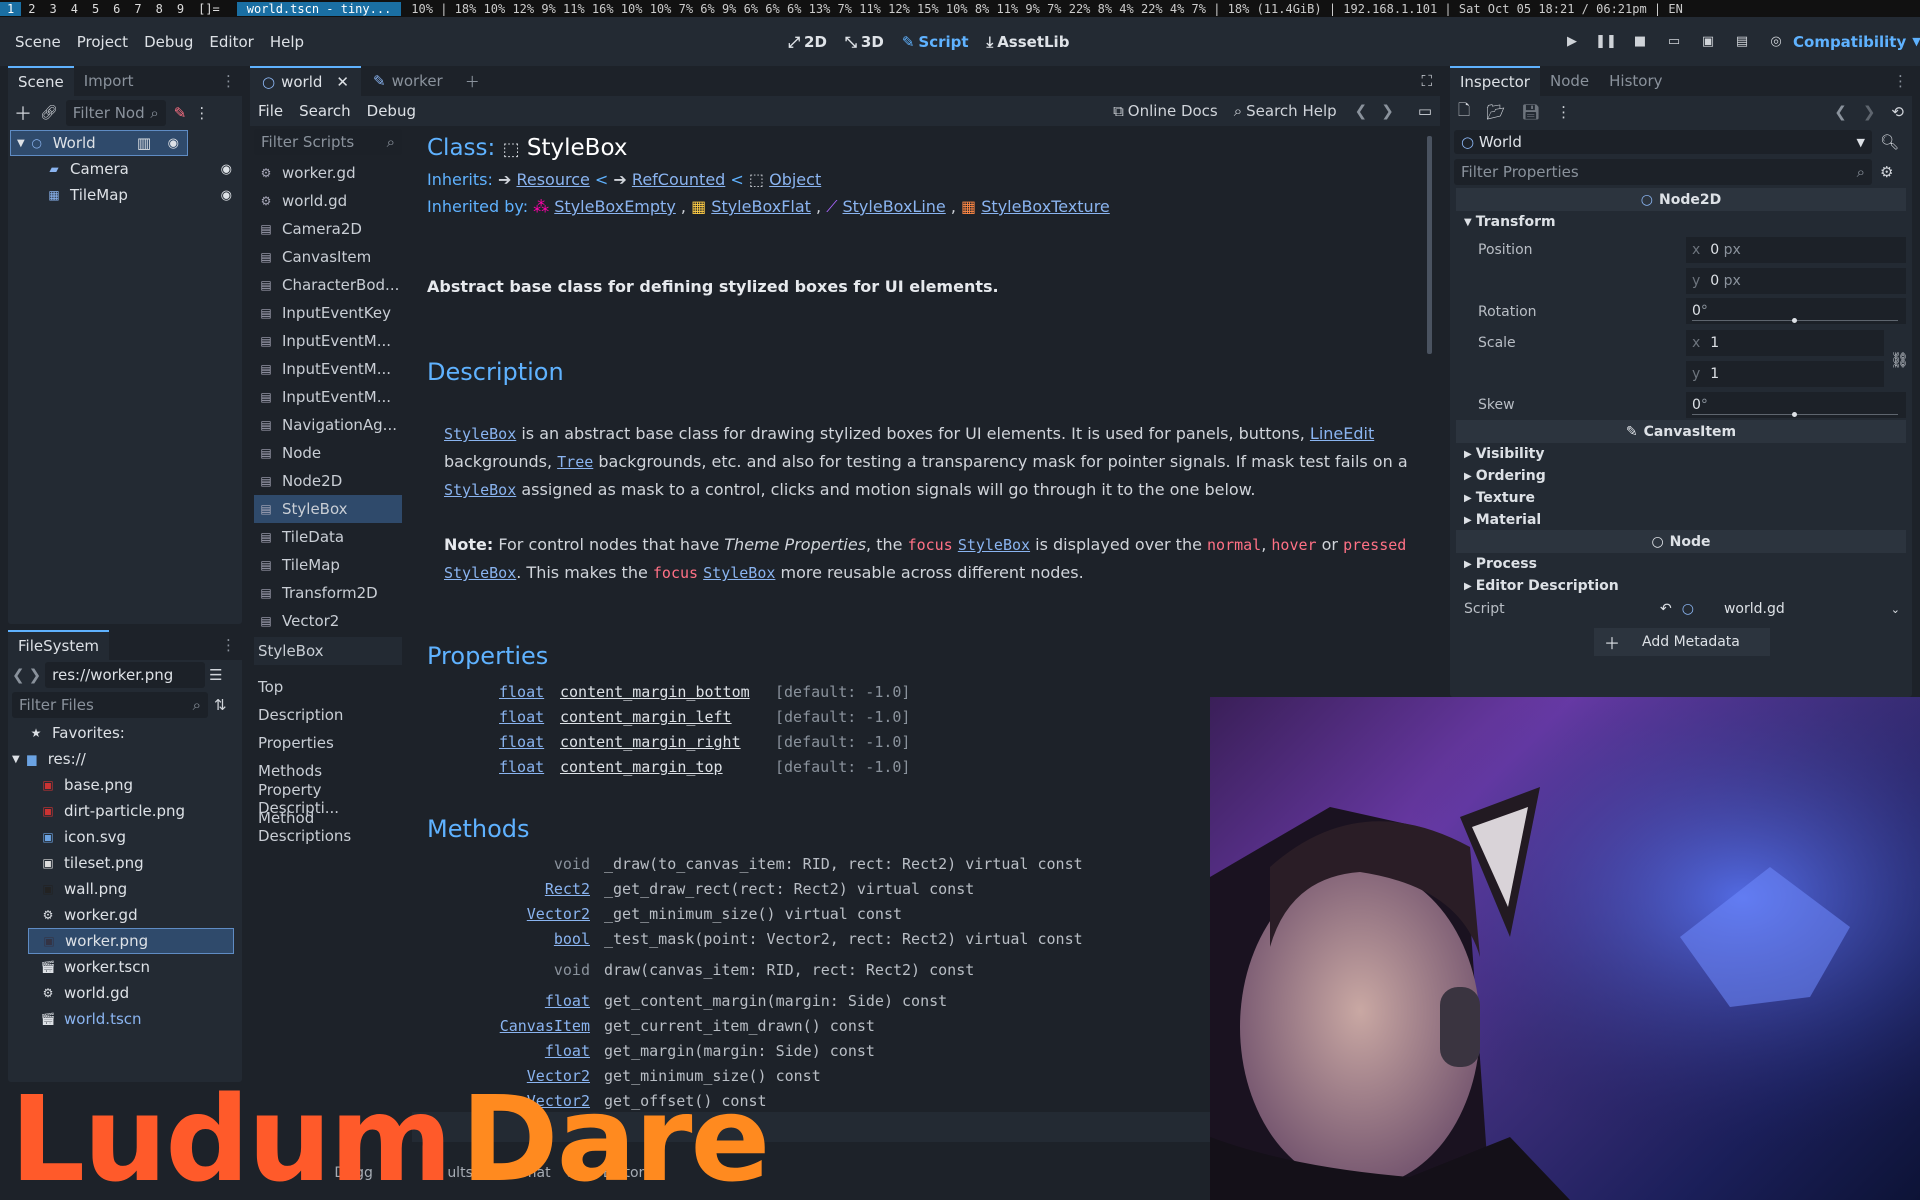 The height and width of the screenshot is (1200, 1920). Describe the element at coordinates (558, 914) in the screenshot. I see `method-return-type: Vector2` at that location.